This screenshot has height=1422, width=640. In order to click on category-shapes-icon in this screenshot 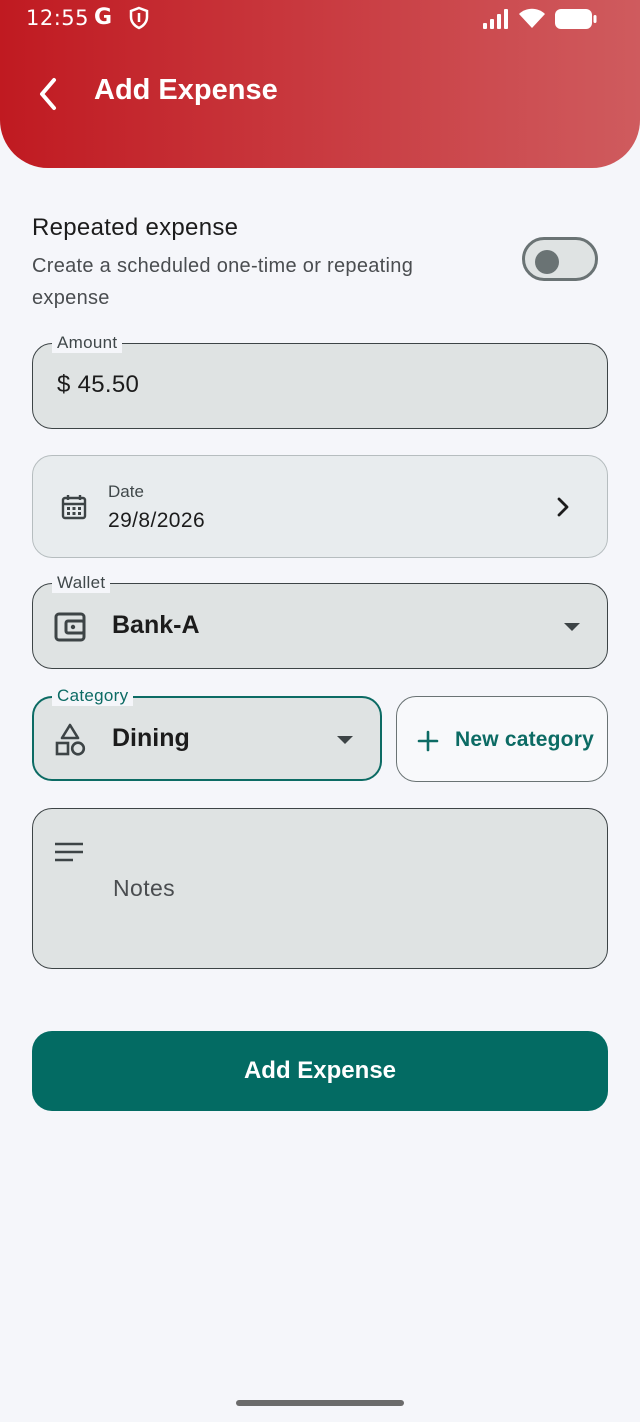, I will do `click(70, 739)`.